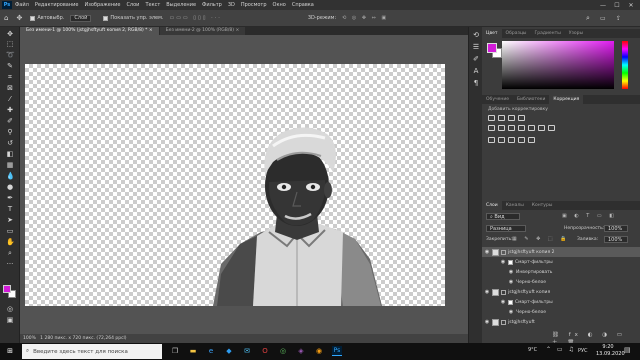 The image size is (640, 360). I want to click on frame-tool-icon: ⊠, so click(10, 88).